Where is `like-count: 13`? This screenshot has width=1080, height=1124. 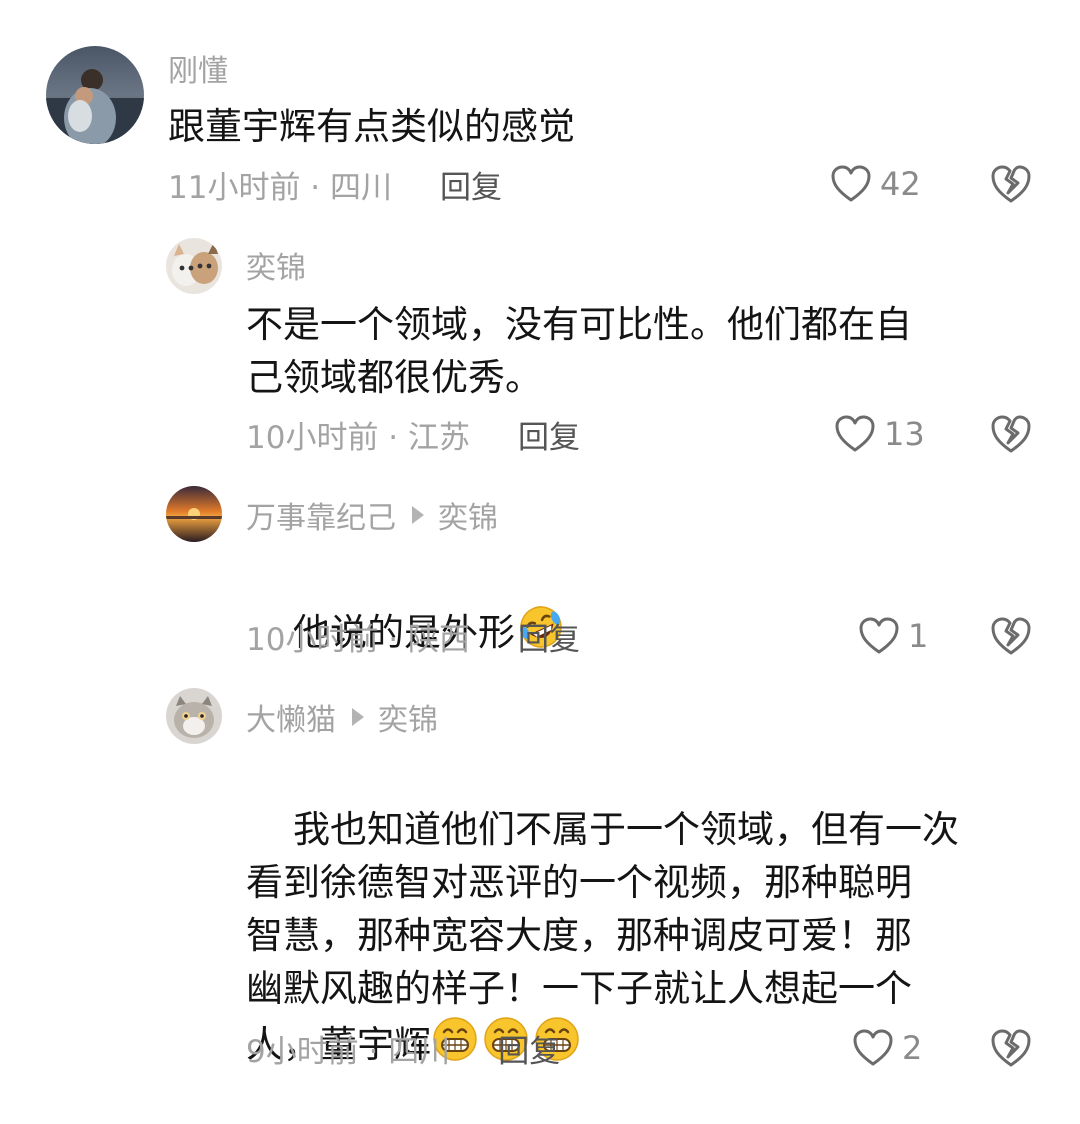 like-count: 13 is located at coordinates (904, 434).